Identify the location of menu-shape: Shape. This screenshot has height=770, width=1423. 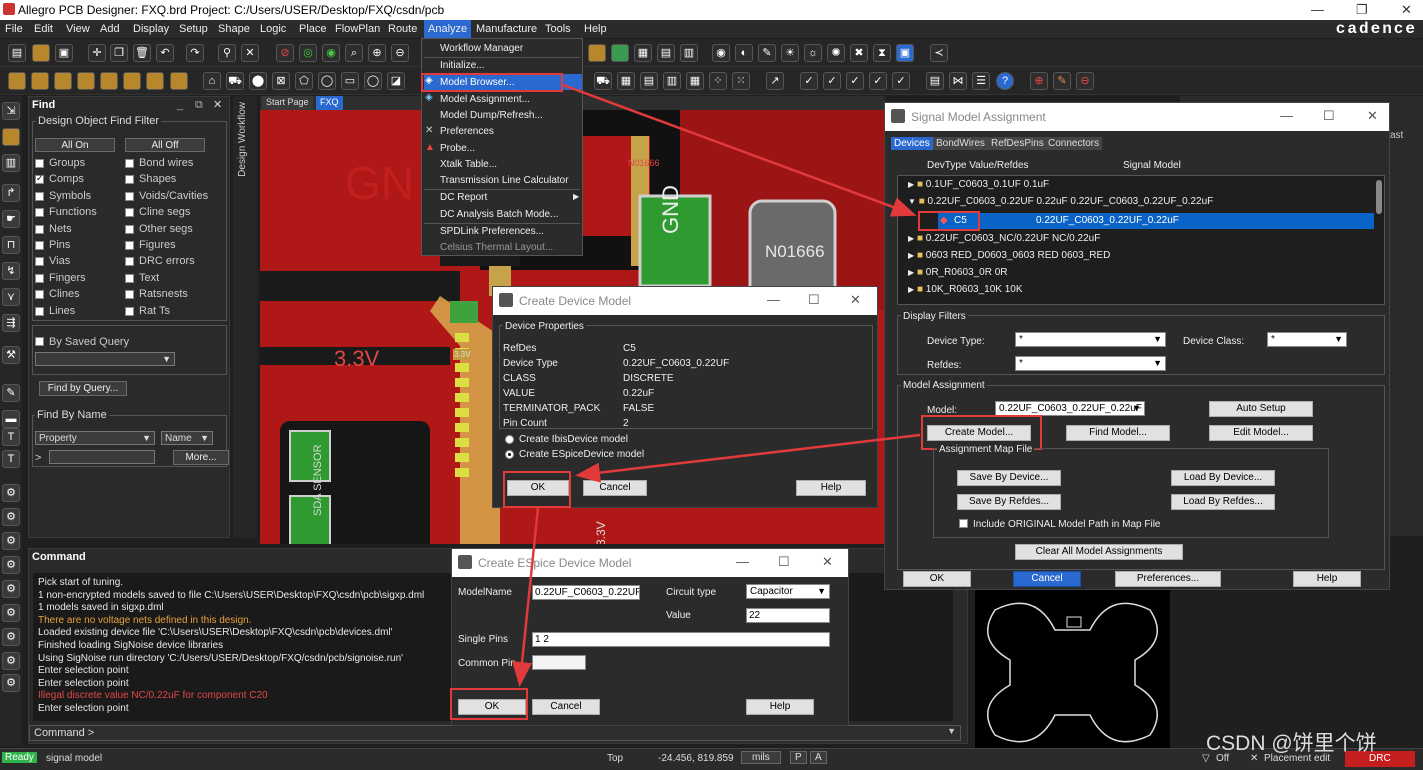
(234, 29).